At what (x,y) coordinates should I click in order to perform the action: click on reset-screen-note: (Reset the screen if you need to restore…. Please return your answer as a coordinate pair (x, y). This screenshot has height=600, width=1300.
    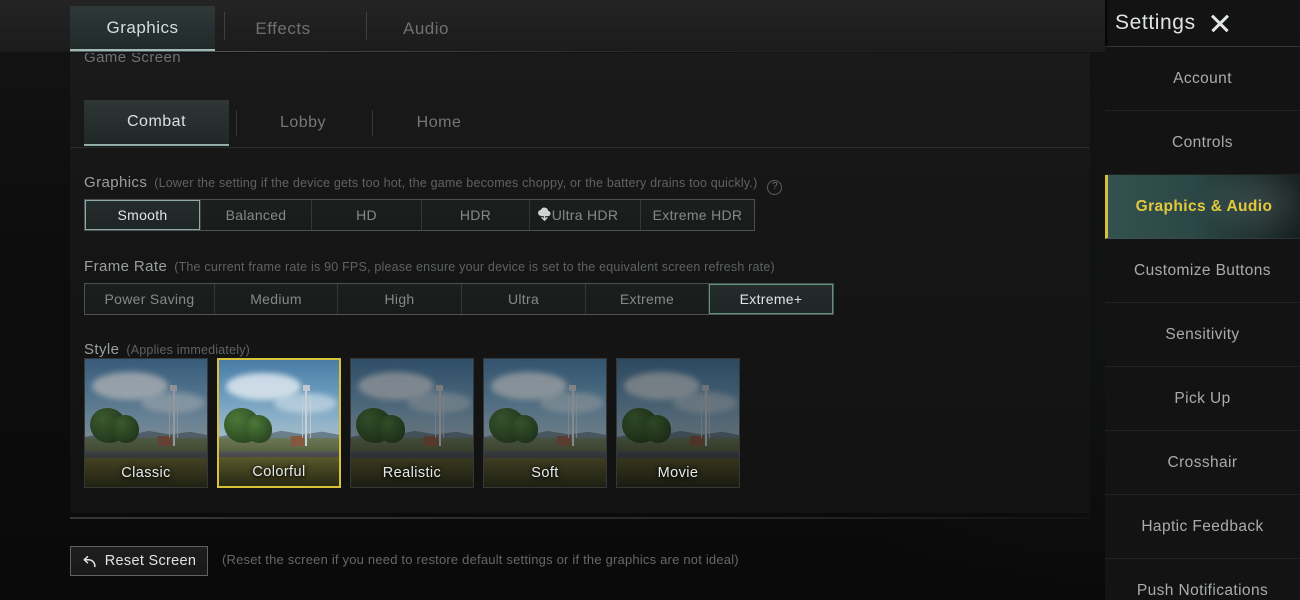
    Looking at the image, I should click on (480, 559).